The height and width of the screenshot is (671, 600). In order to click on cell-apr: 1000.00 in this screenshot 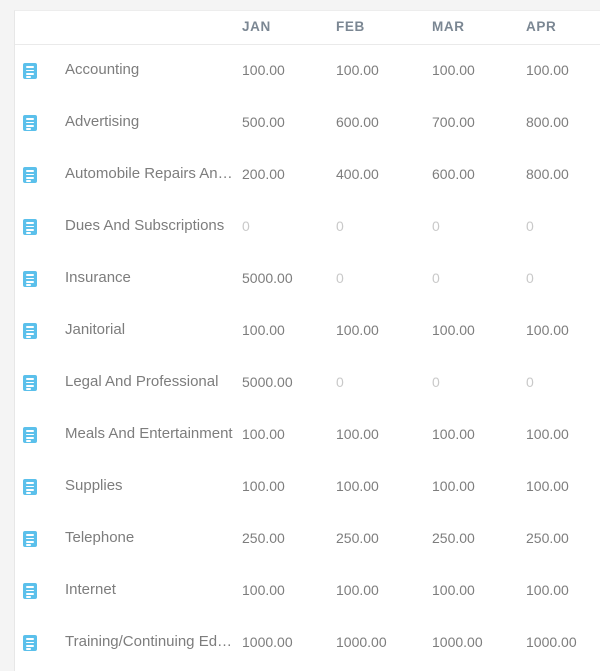, I will do `click(551, 642)`.